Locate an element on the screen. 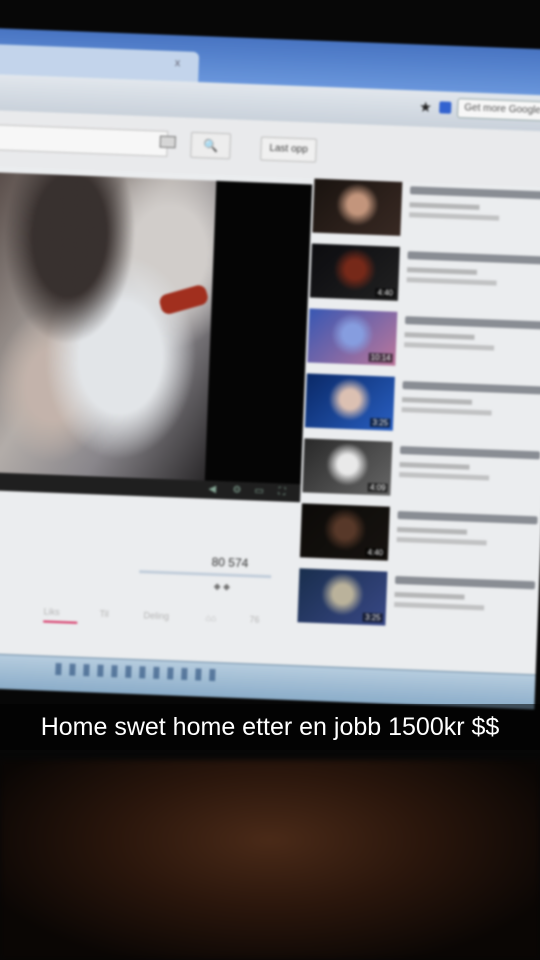 The width and height of the screenshot is (540, 960). video-thumbnail: 10:14 is located at coordinates (352, 337).